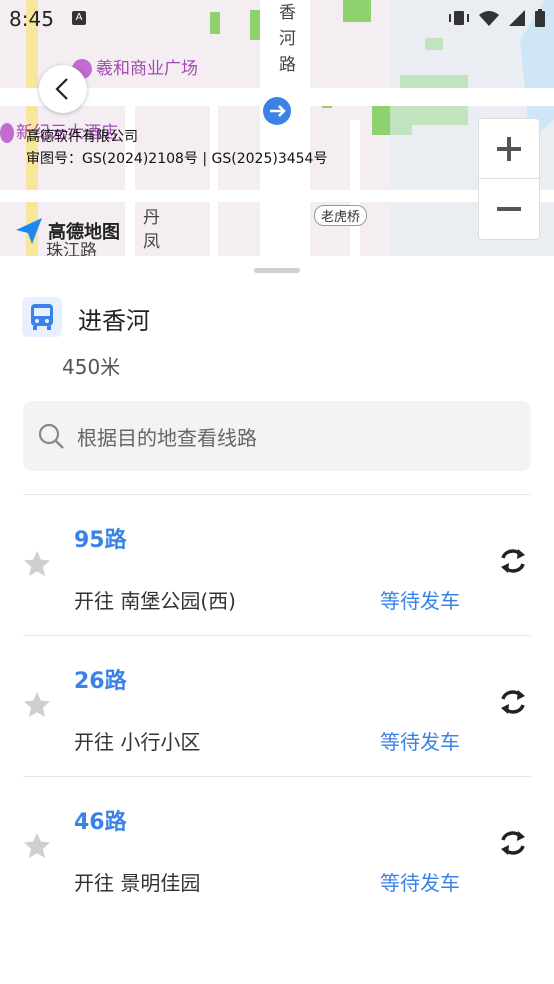 The image size is (554, 984). Describe the element at coordinates (91, 367) in the screenshot. I see `stop-distance: 450米` at that location.